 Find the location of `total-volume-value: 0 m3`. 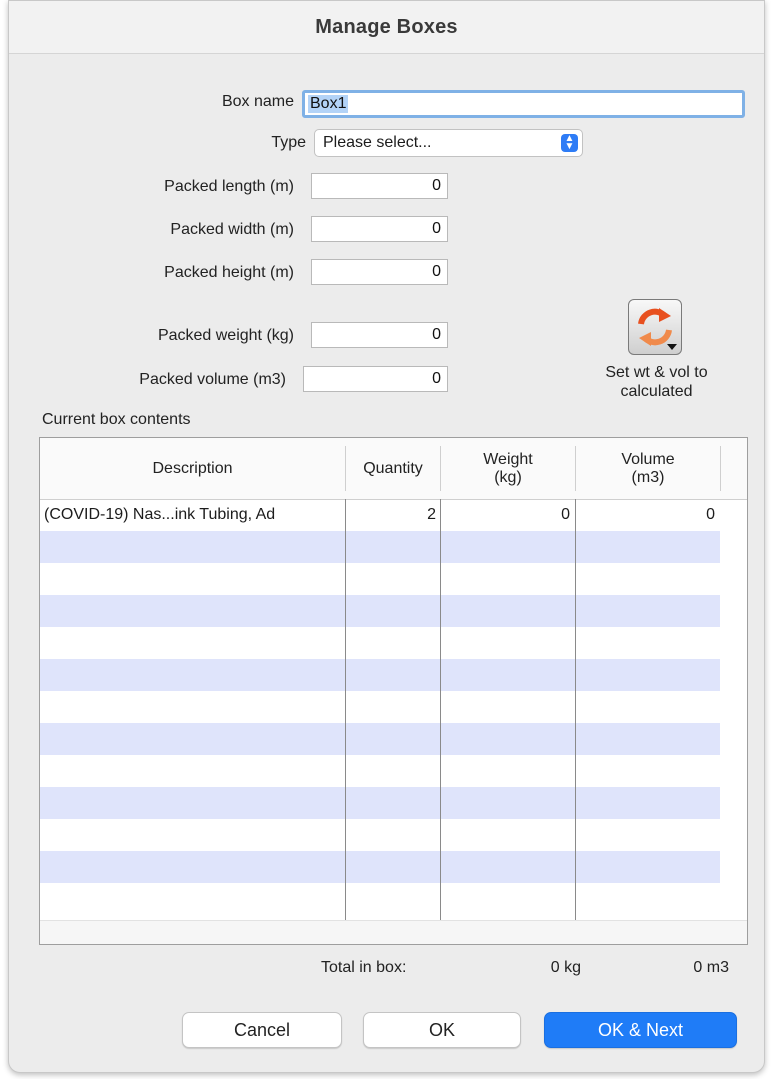

total-volume-value: 0 m3 is located at coordinates (711, 967).